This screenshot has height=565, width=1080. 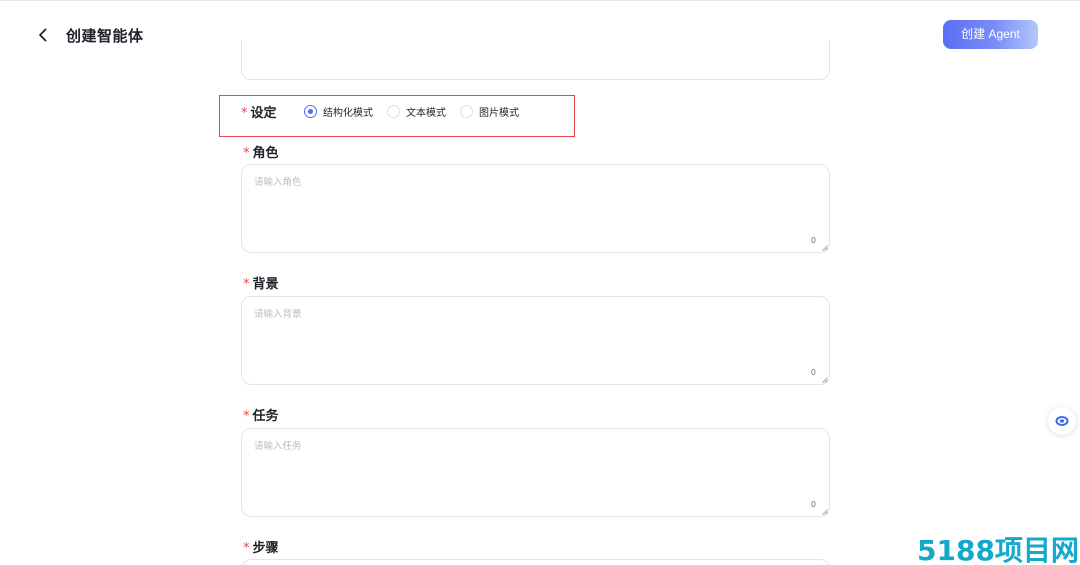 What do you see at coordinates (426, 113) in the screenshot?
I see `radio-label: 文本模式` at bounding box center [426, 113].